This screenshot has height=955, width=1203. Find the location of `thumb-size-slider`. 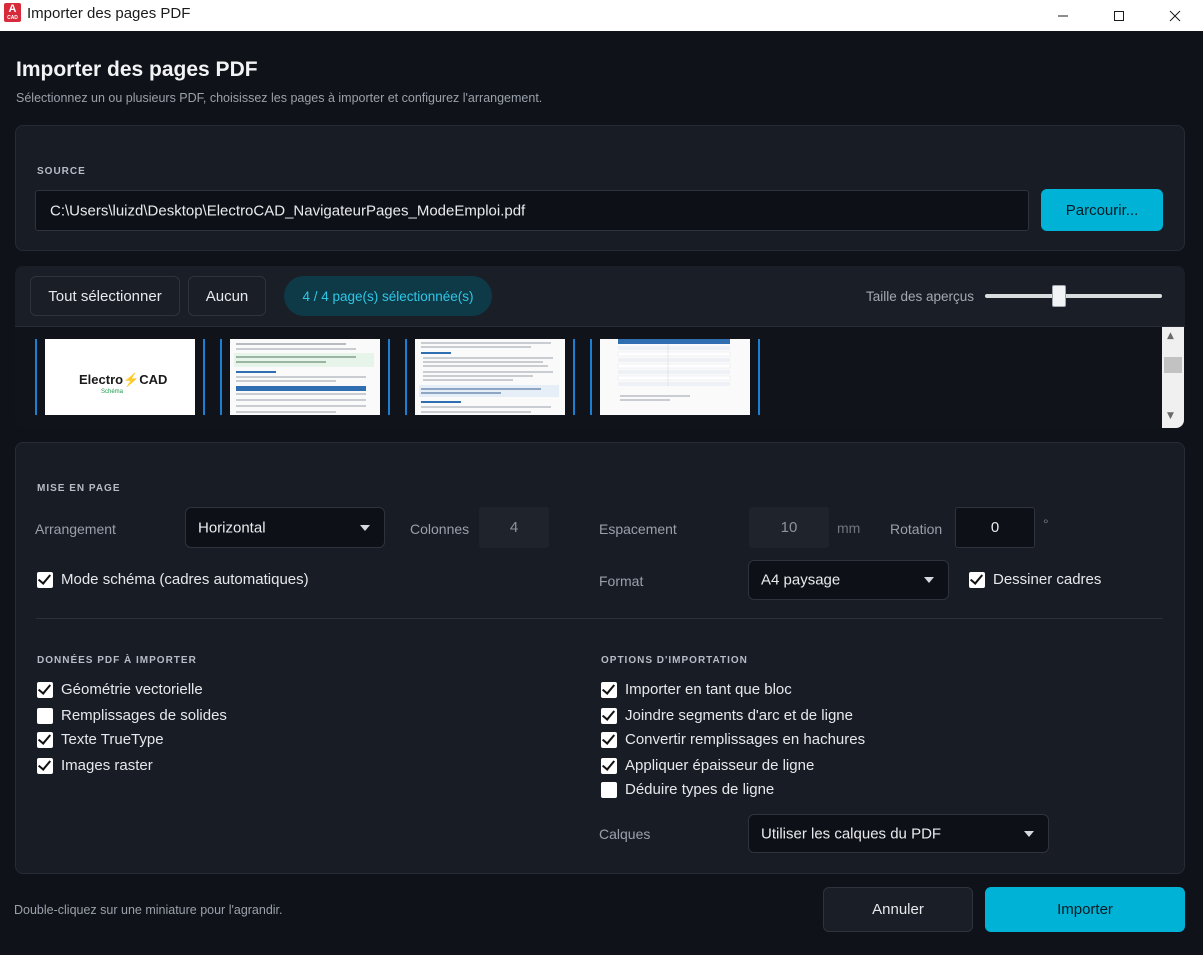

thumb-size-slider is located at coordinates (1073, 296).